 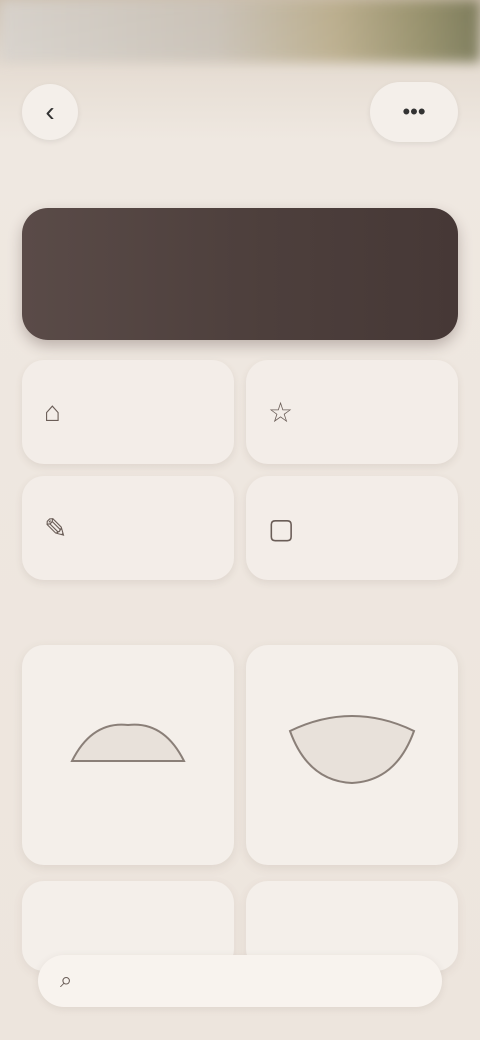 I want to click on more-options-button: •••, so click(x=414, y=112).